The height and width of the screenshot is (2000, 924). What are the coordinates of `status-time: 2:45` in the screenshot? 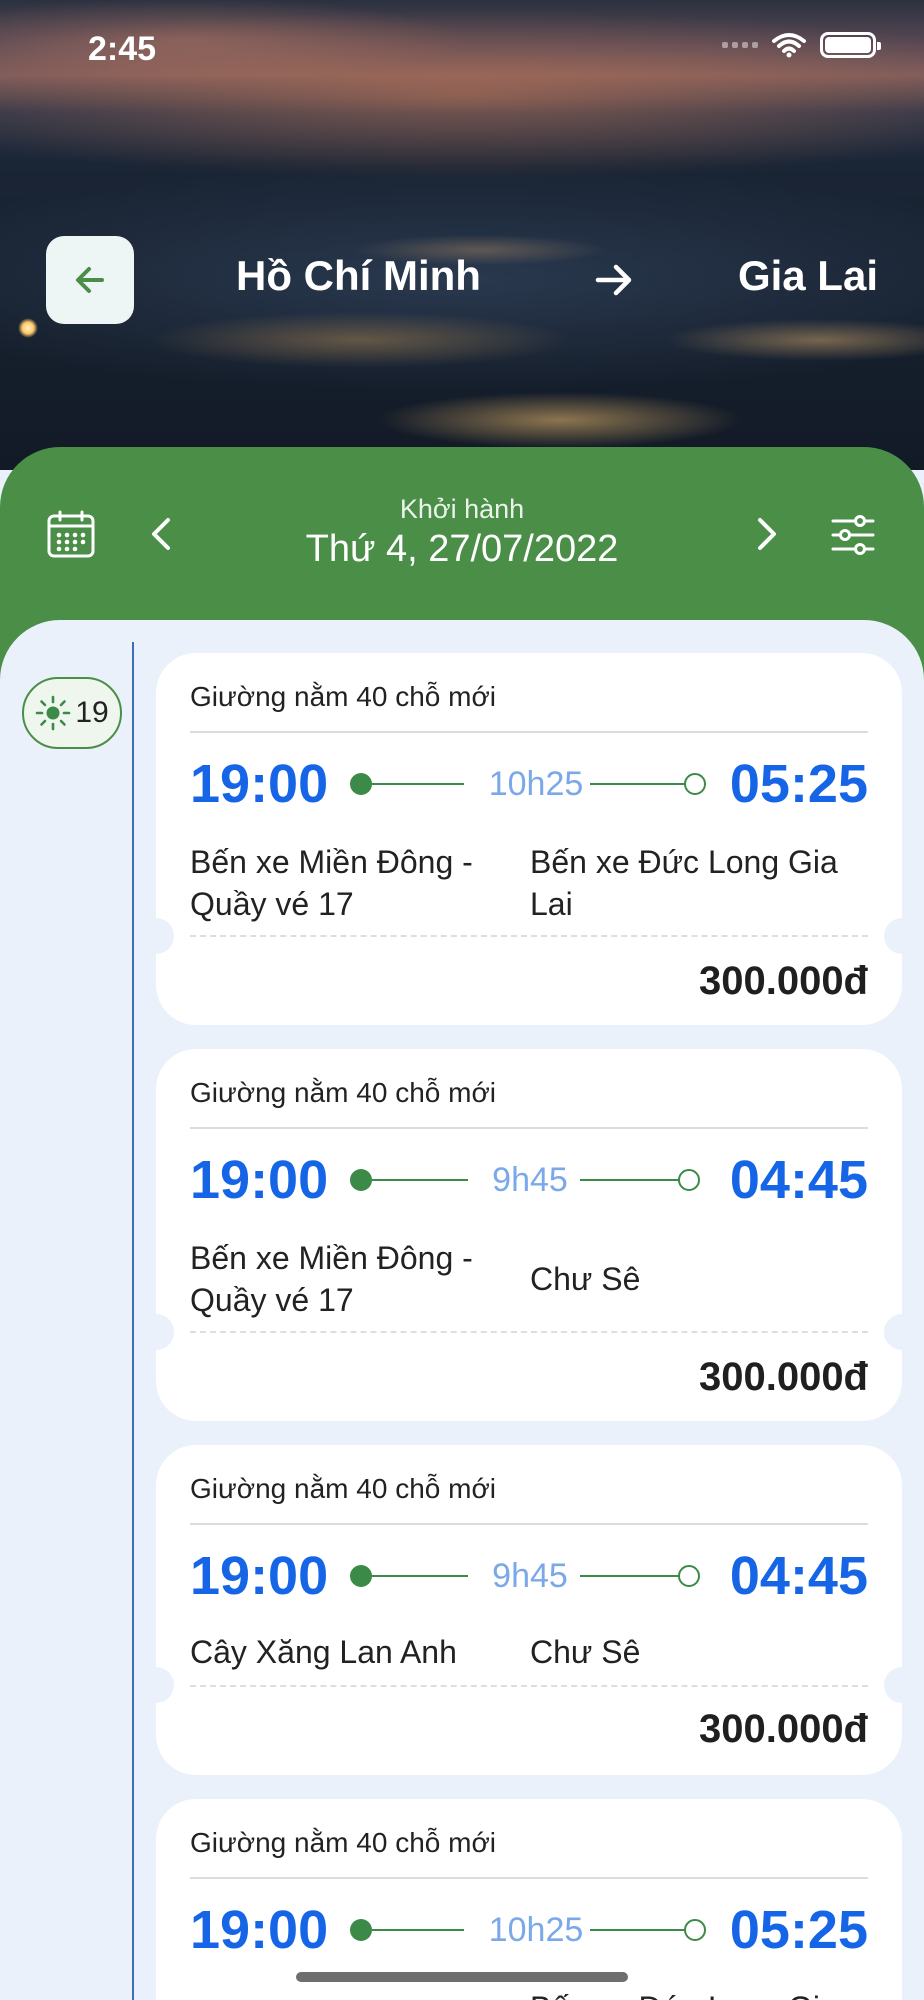 It's located at (122, 49).